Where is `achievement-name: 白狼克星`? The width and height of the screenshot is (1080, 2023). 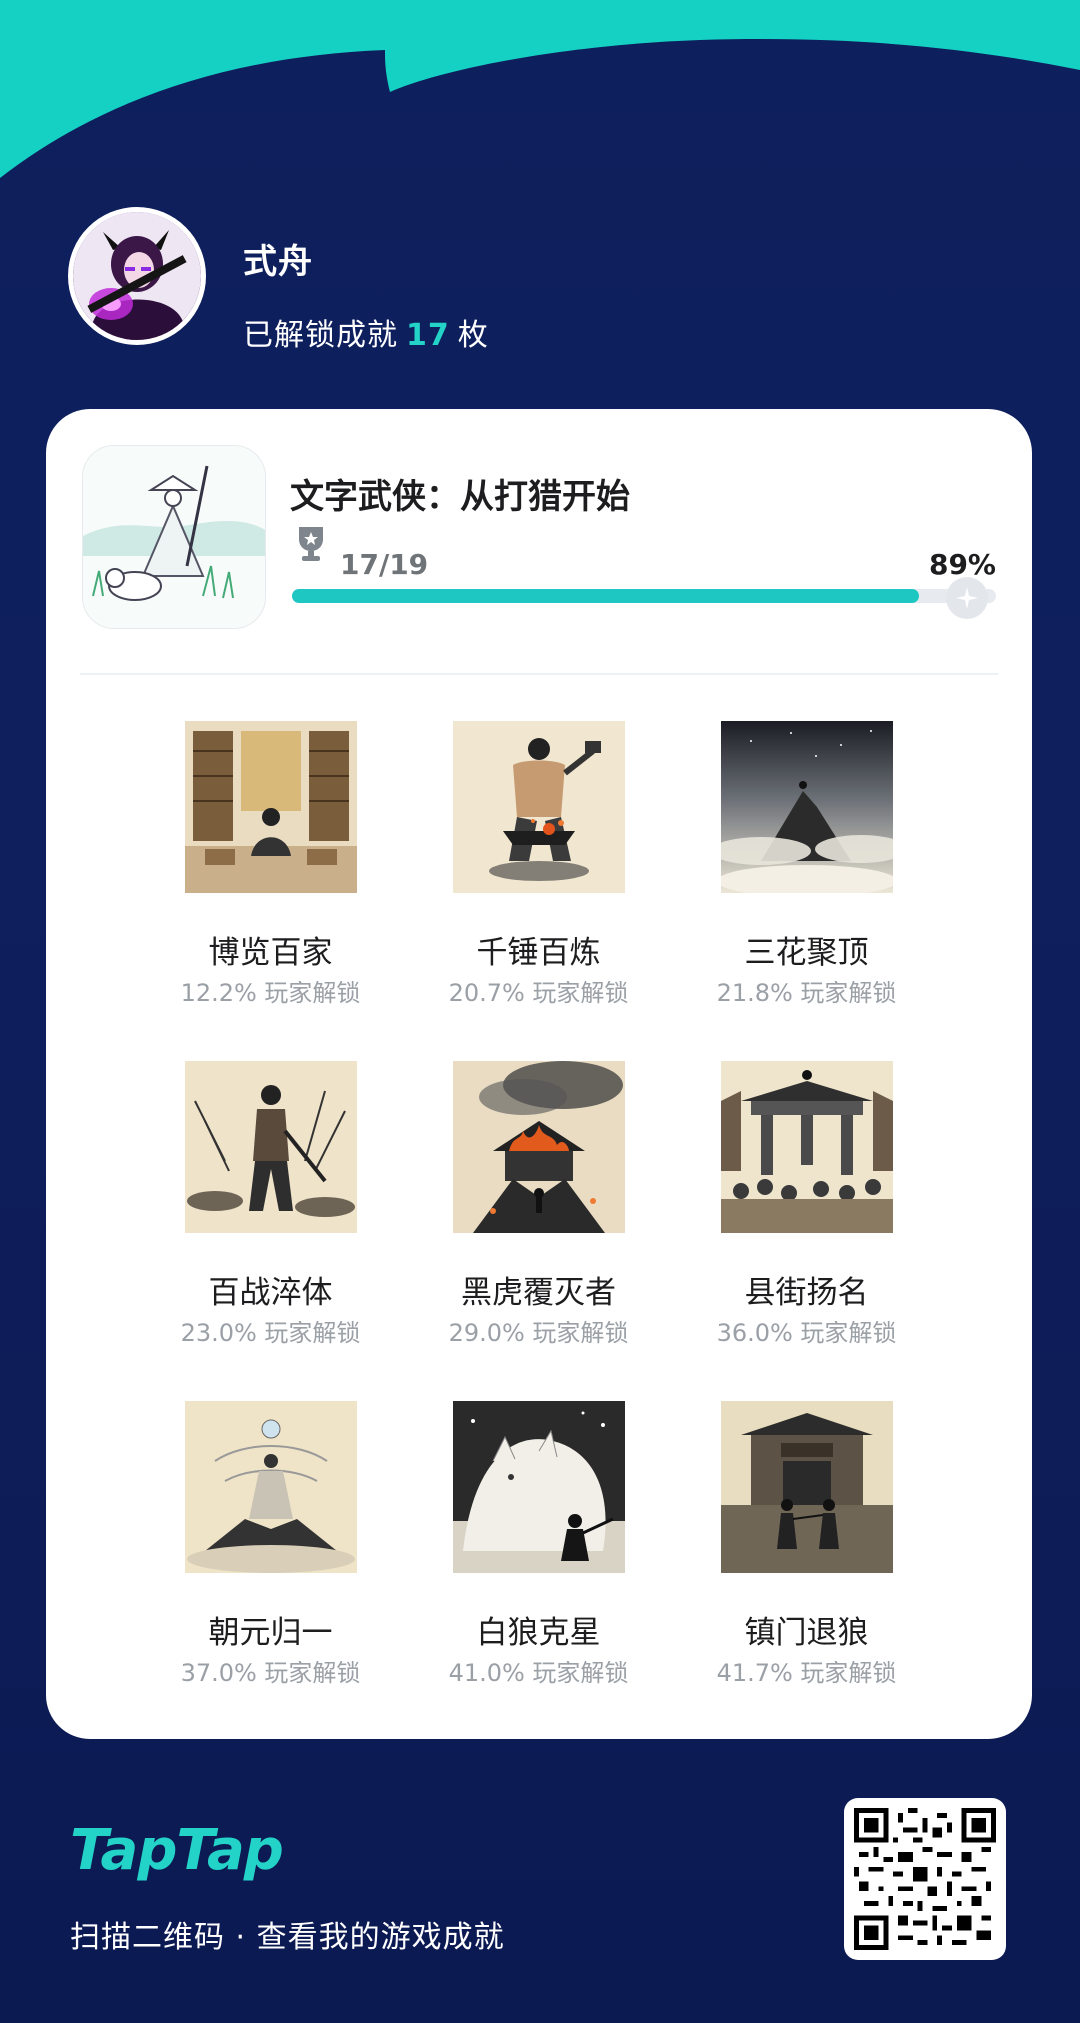 achievement-name: 白狼克星 is located at coordinates (538, 1633).